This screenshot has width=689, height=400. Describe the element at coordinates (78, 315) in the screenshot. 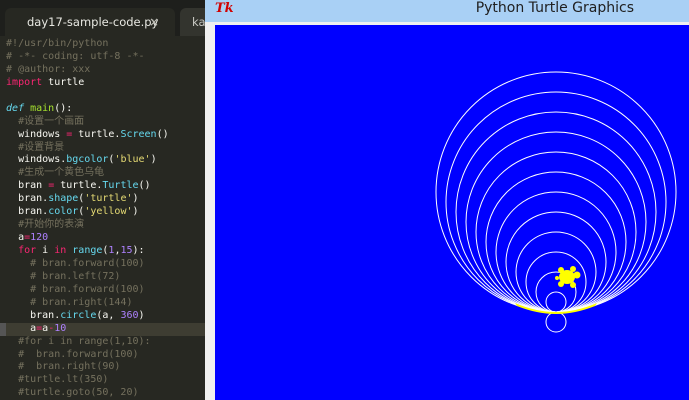

I see `code-token: circle` at that location.